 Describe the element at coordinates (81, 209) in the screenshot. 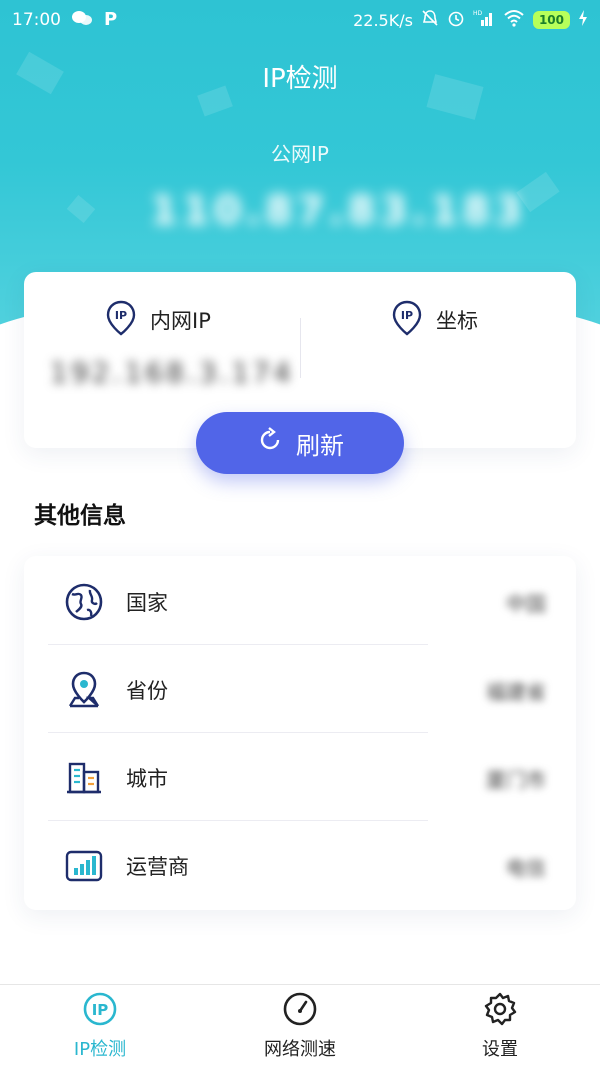

I see `decoration-shape` at that location.